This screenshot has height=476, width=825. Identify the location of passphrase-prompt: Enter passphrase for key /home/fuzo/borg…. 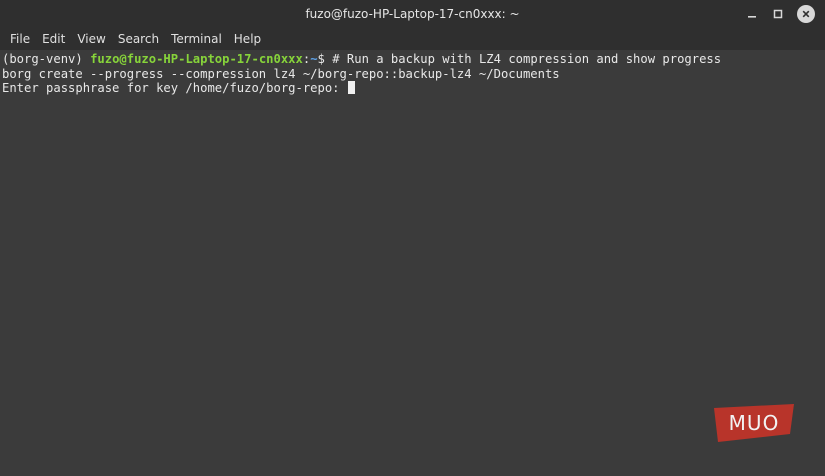
(174, 88).